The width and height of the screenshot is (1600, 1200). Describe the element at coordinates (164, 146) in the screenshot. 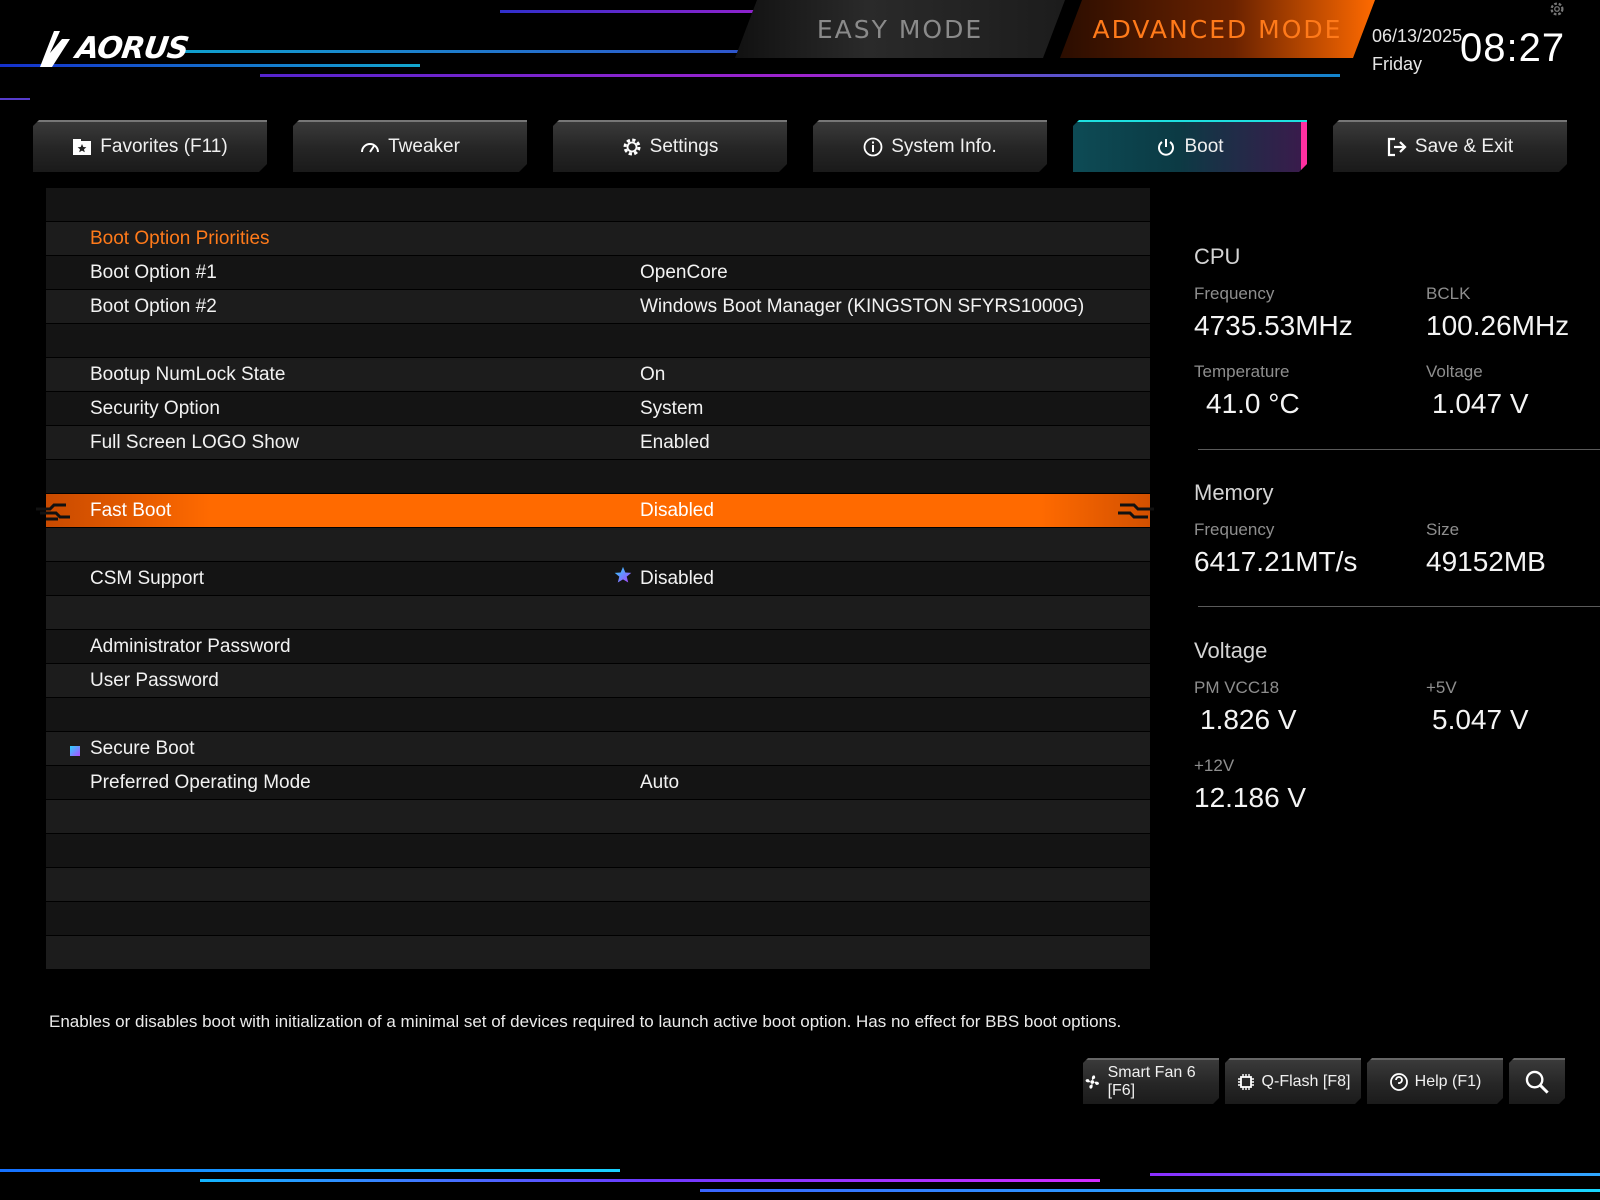

I see `tab-label: Favorites (F11)` at that location.